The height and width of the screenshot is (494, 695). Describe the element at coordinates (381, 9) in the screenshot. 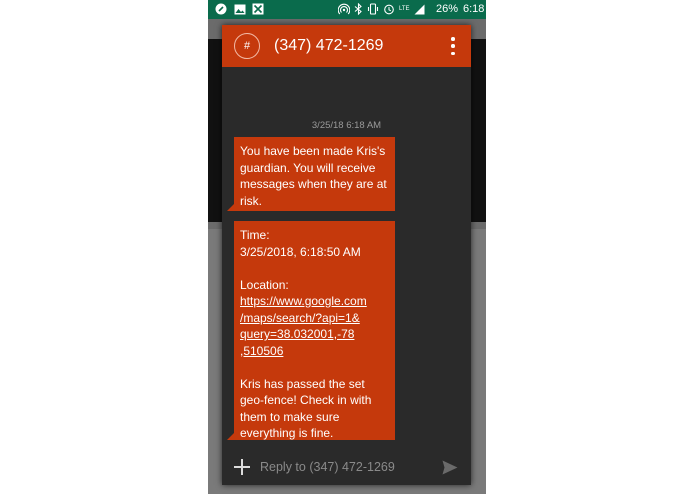

I see `status-icons: LTE` at that location.